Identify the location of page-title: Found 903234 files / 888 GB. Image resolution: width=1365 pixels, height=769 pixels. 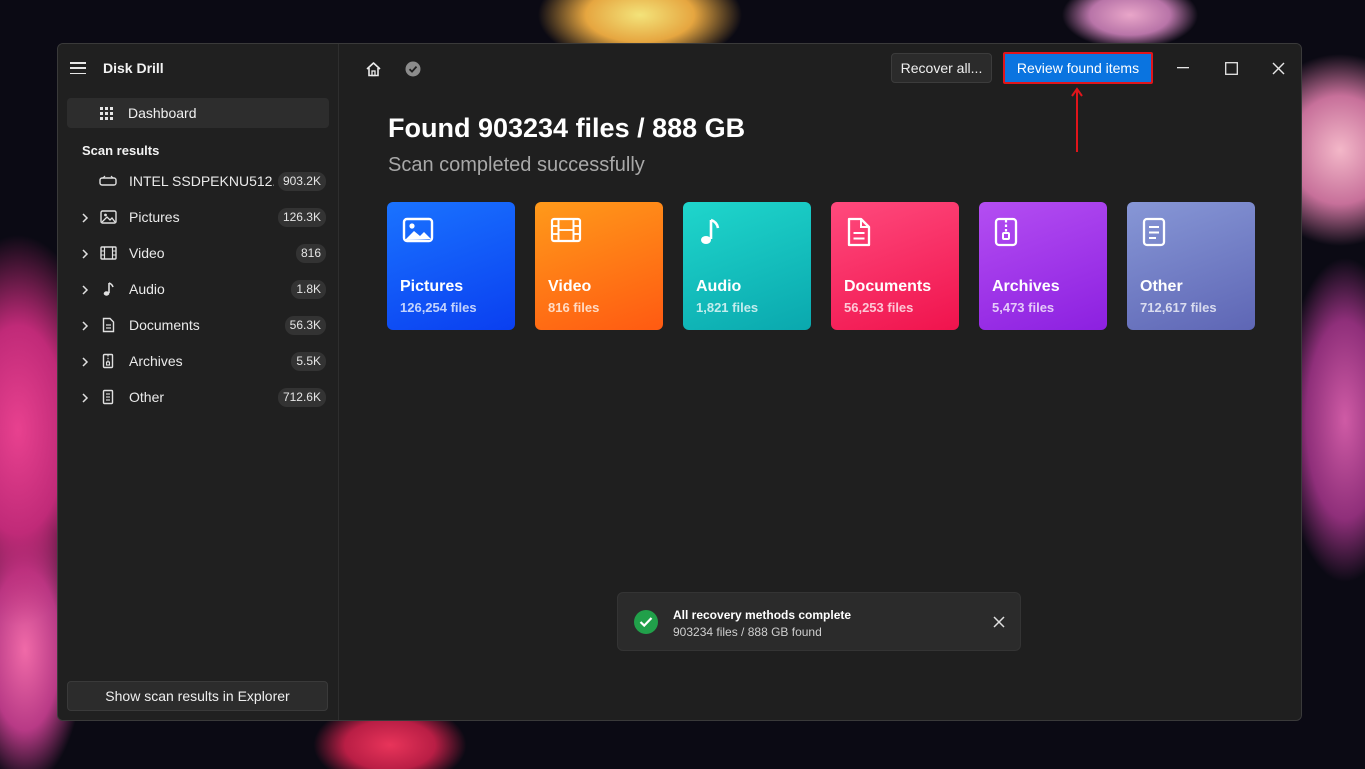
(567, 128).